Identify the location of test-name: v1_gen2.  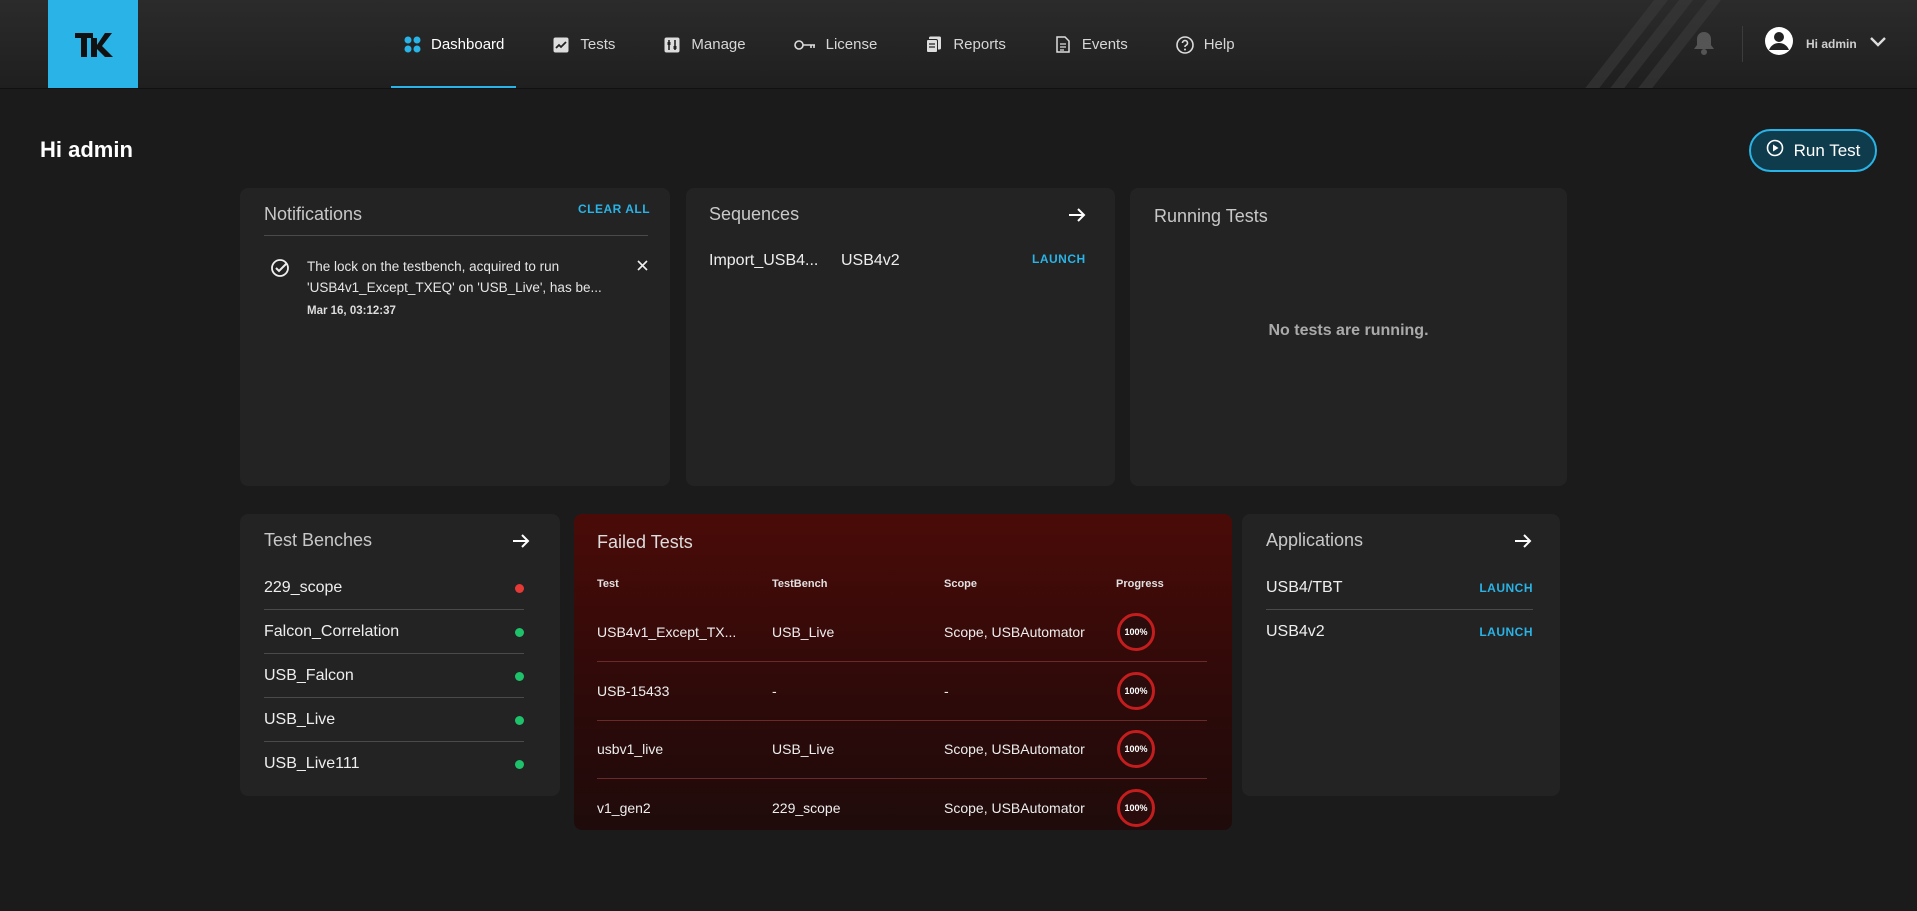
(624, 808).